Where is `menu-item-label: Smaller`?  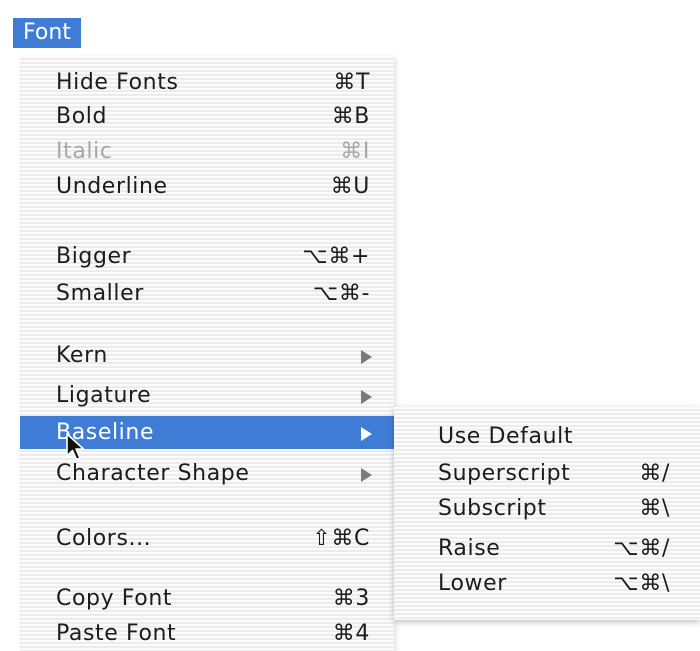
menu-item-label: Smaller is located at coordinates (100, 293).